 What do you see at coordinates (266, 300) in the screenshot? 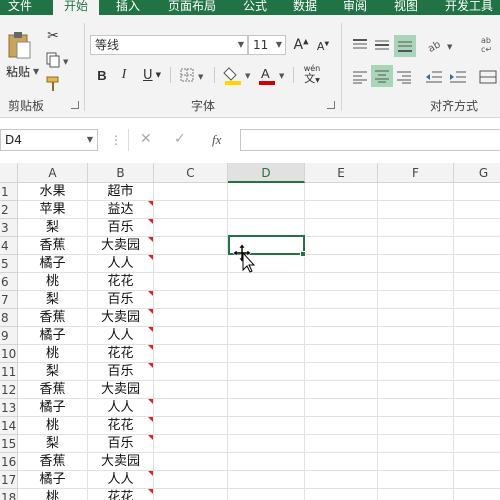
I see `cell-d7` at bounding box center [266, 300].